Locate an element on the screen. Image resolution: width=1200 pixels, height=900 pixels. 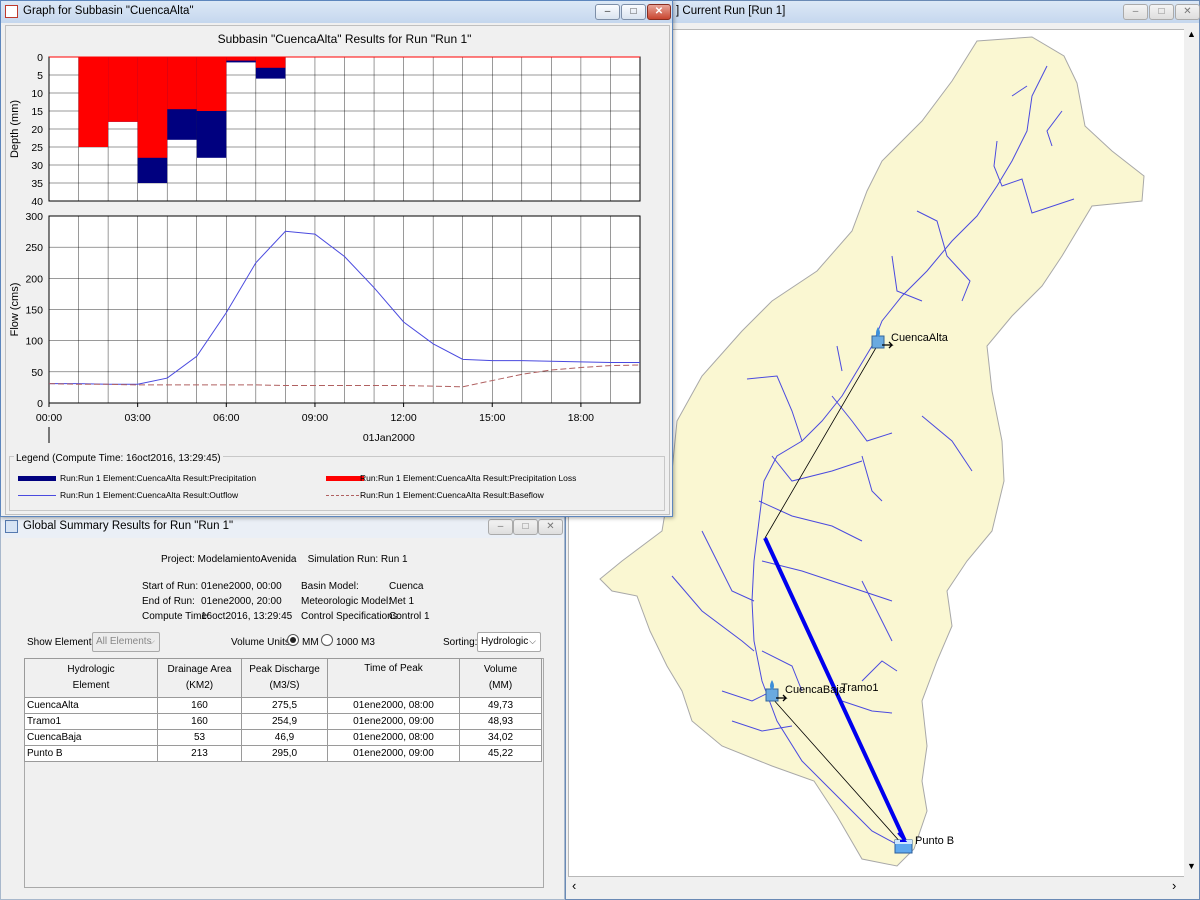
scroll-up-icon: ▲ is located at coordinates (1191, 34).